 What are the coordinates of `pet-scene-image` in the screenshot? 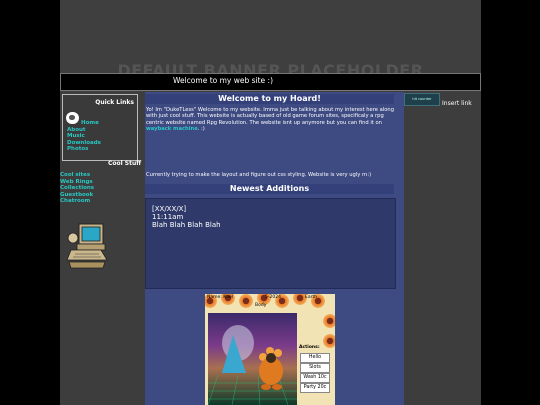 It's located at (252, 359).